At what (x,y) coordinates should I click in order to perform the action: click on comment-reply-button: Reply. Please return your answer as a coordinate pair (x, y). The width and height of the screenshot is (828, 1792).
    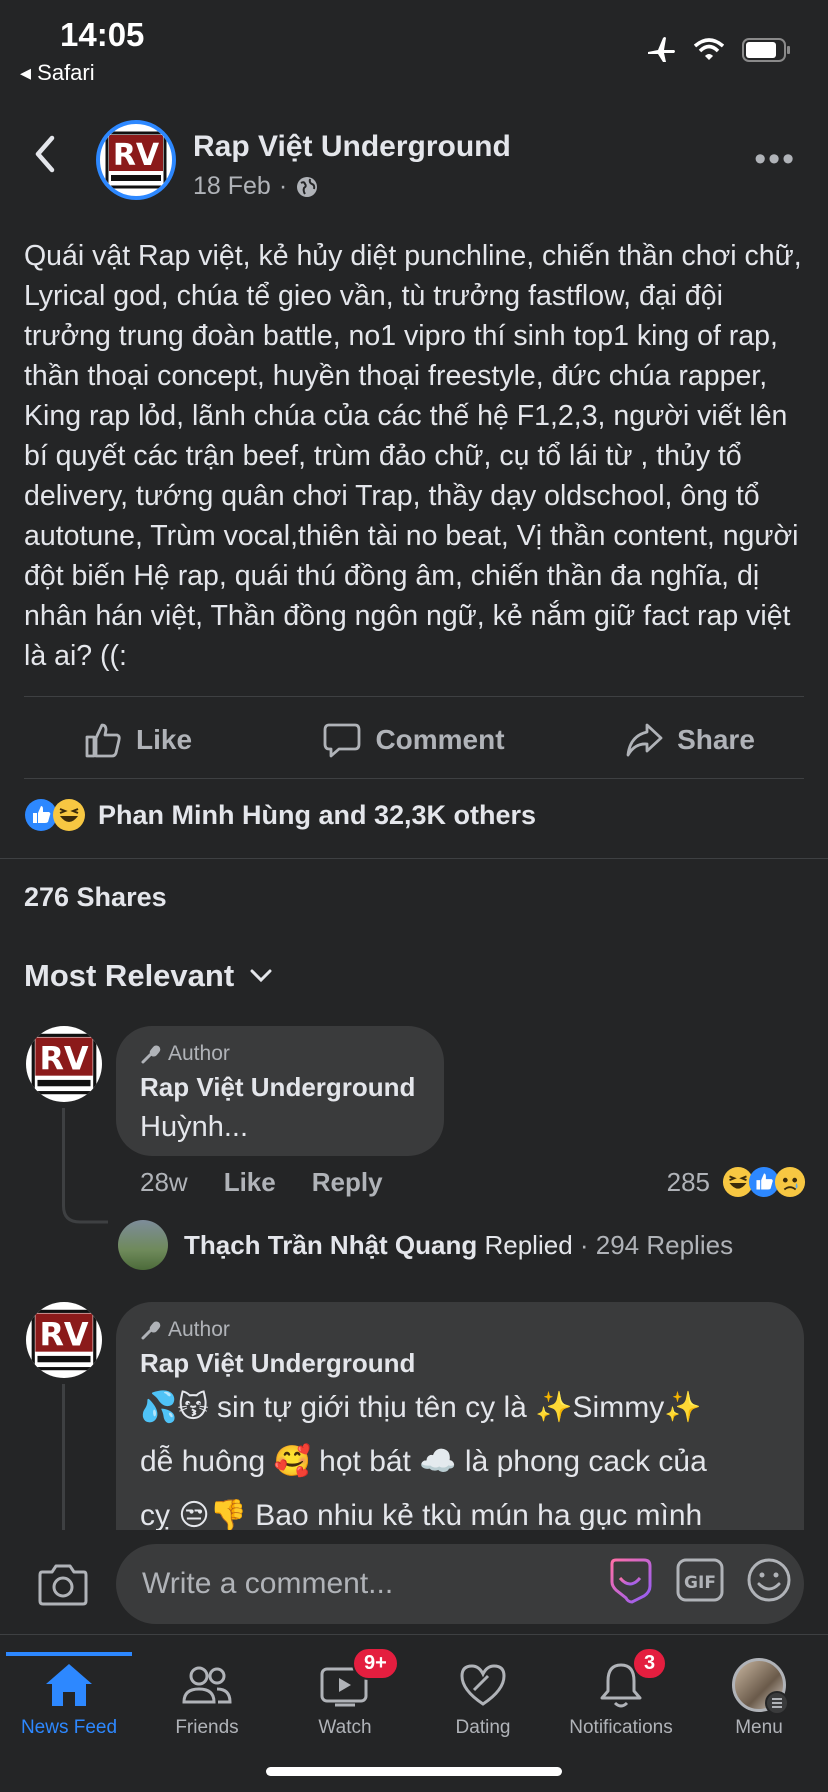
    Looking at the image, I should click on (347, 1182).